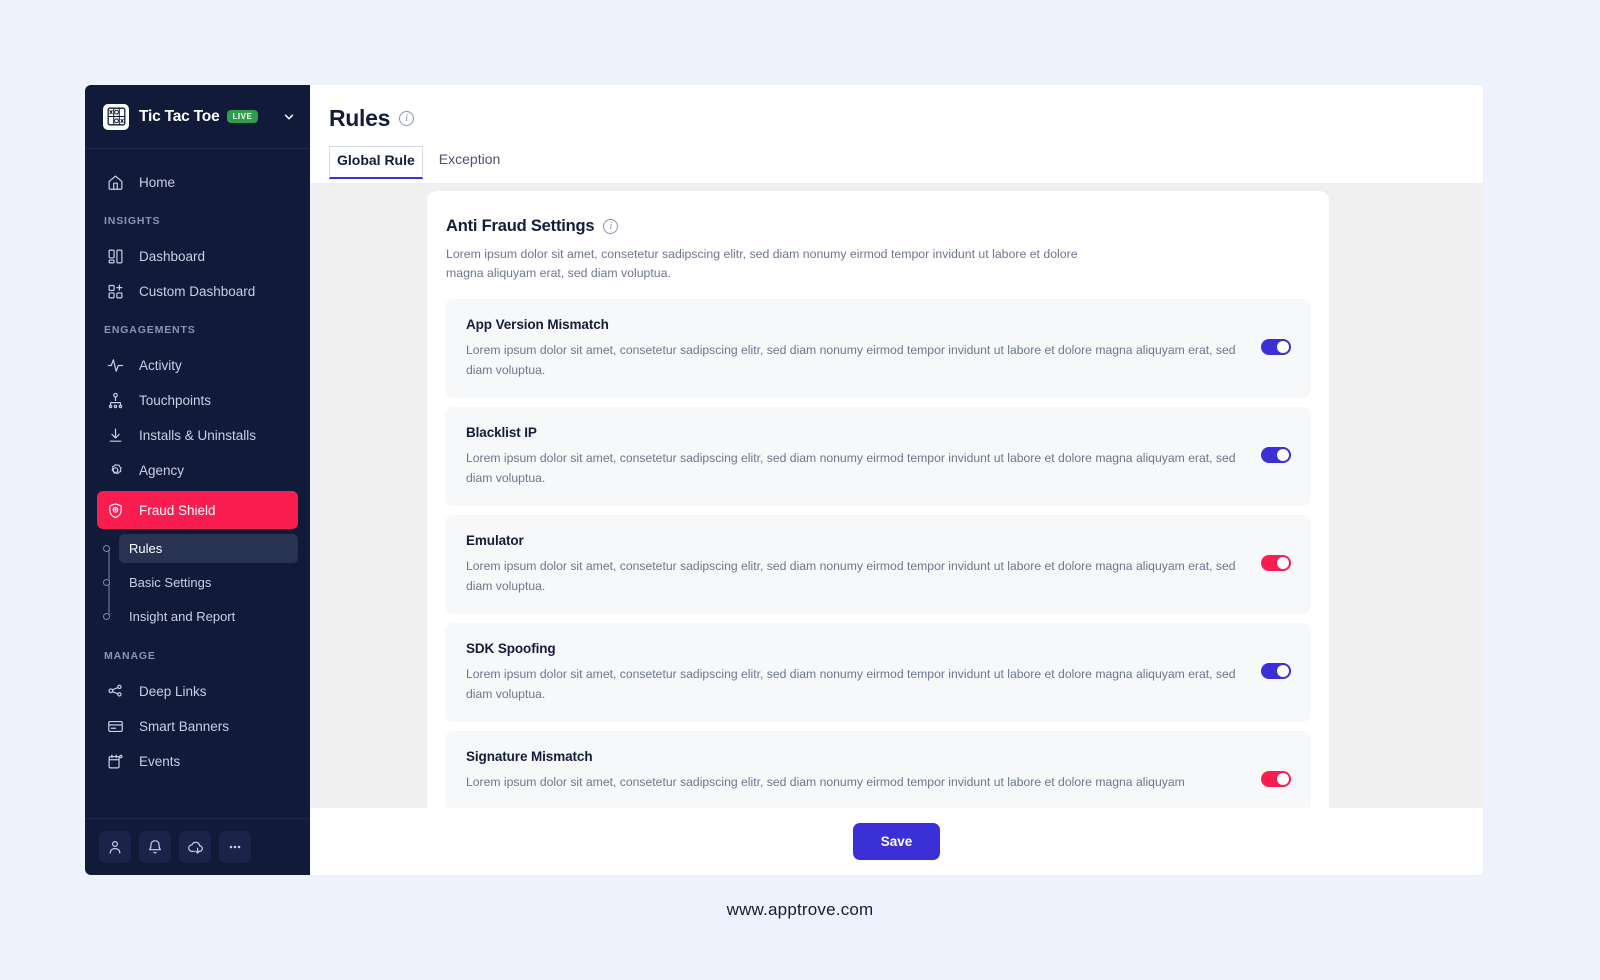 This screenshot has height=980, width=1600. What do you see at coordinates (289, 117) in the screenshot?
I see `chevron-down-icon` at bounding box center [289, 117].